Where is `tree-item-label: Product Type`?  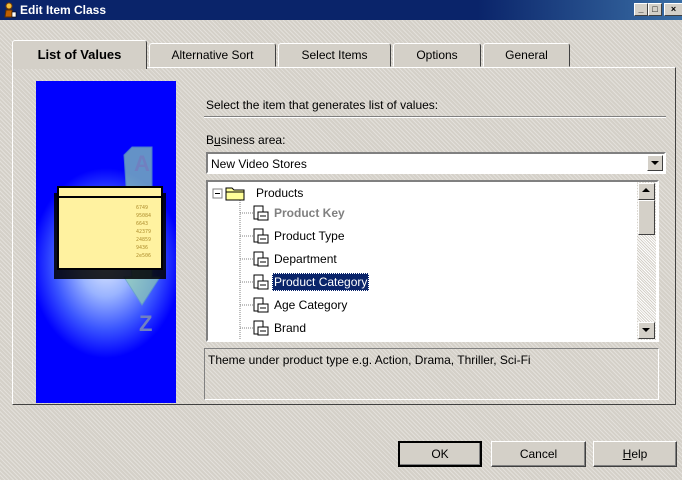 tree-item-label: Product Type is located at coordinates (309, 236).